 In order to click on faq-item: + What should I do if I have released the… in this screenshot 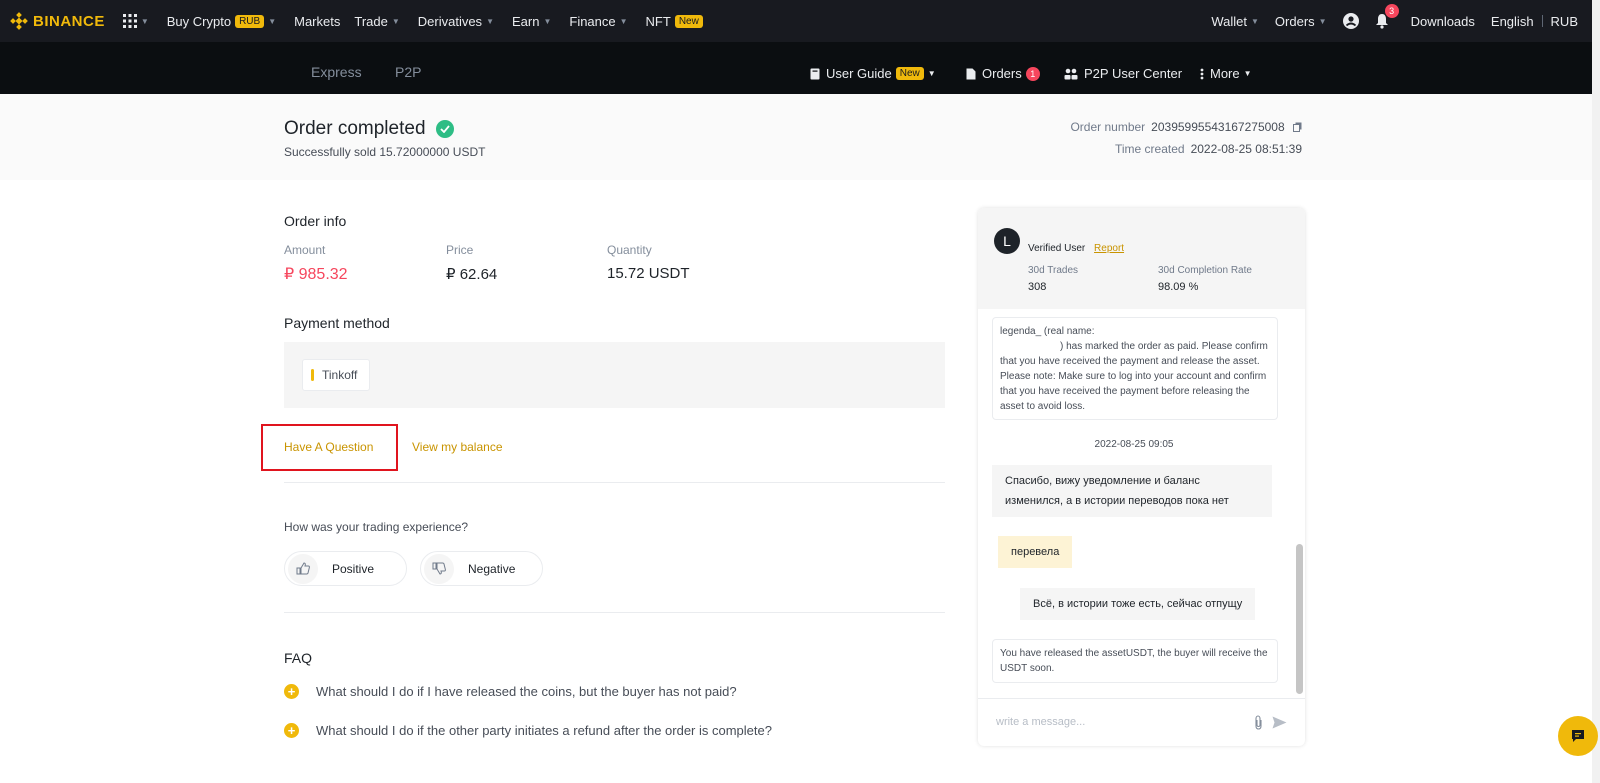, I will do `click(510, 691)`.